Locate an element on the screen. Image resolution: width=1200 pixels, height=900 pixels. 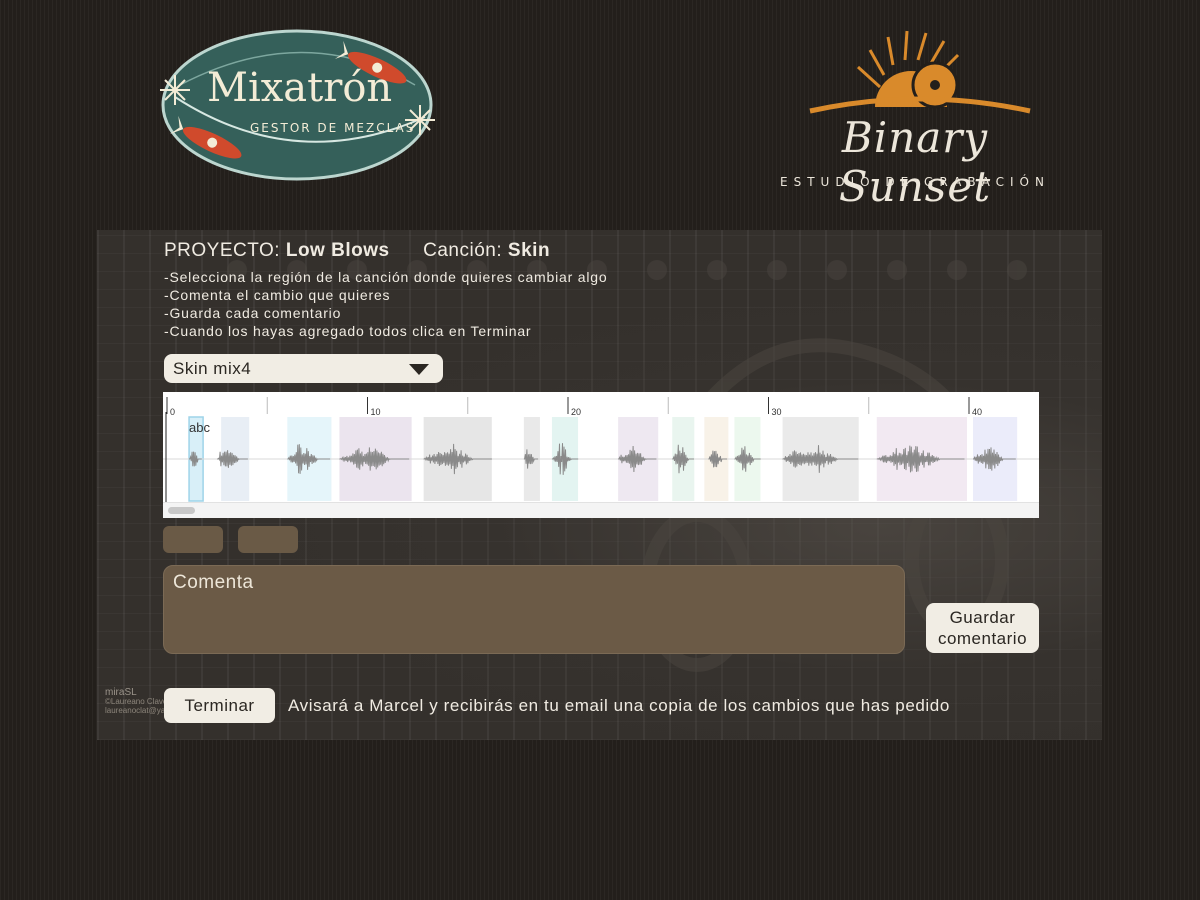
waveform-scrollbar is located at coordinates (601, 510).